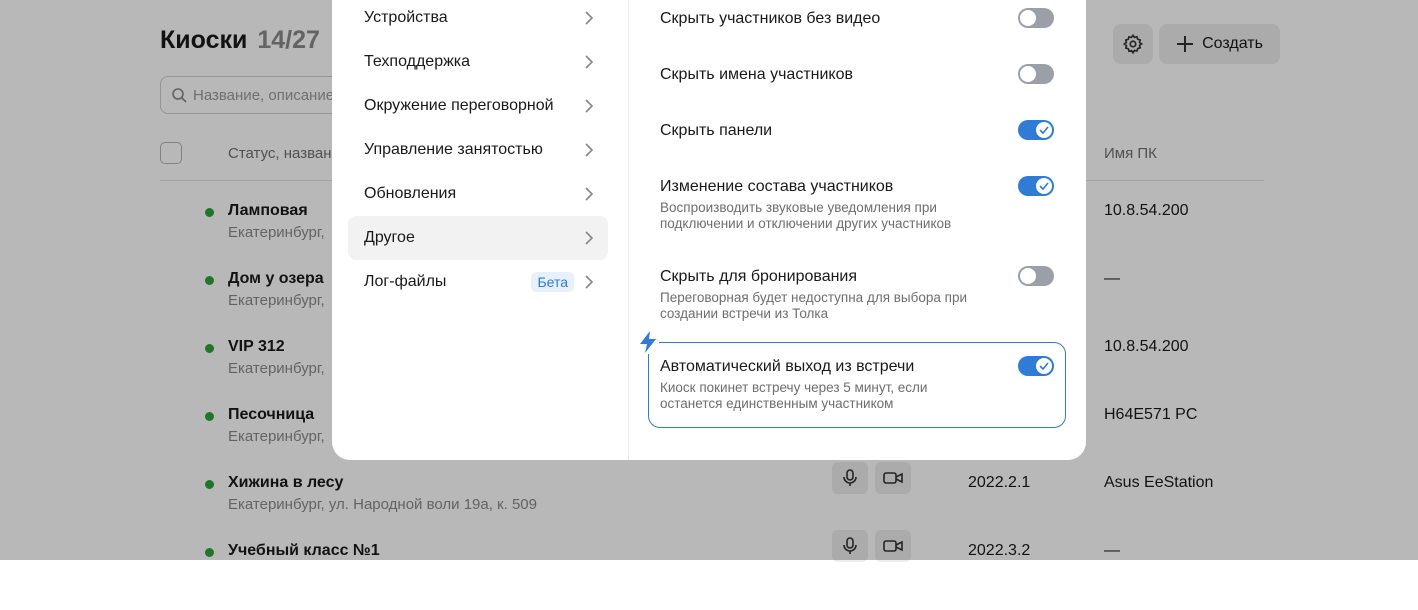 The height and width of the screenshot is (610, 1418). I want to click on menu-item: Техподдержка, so click(478, 62).